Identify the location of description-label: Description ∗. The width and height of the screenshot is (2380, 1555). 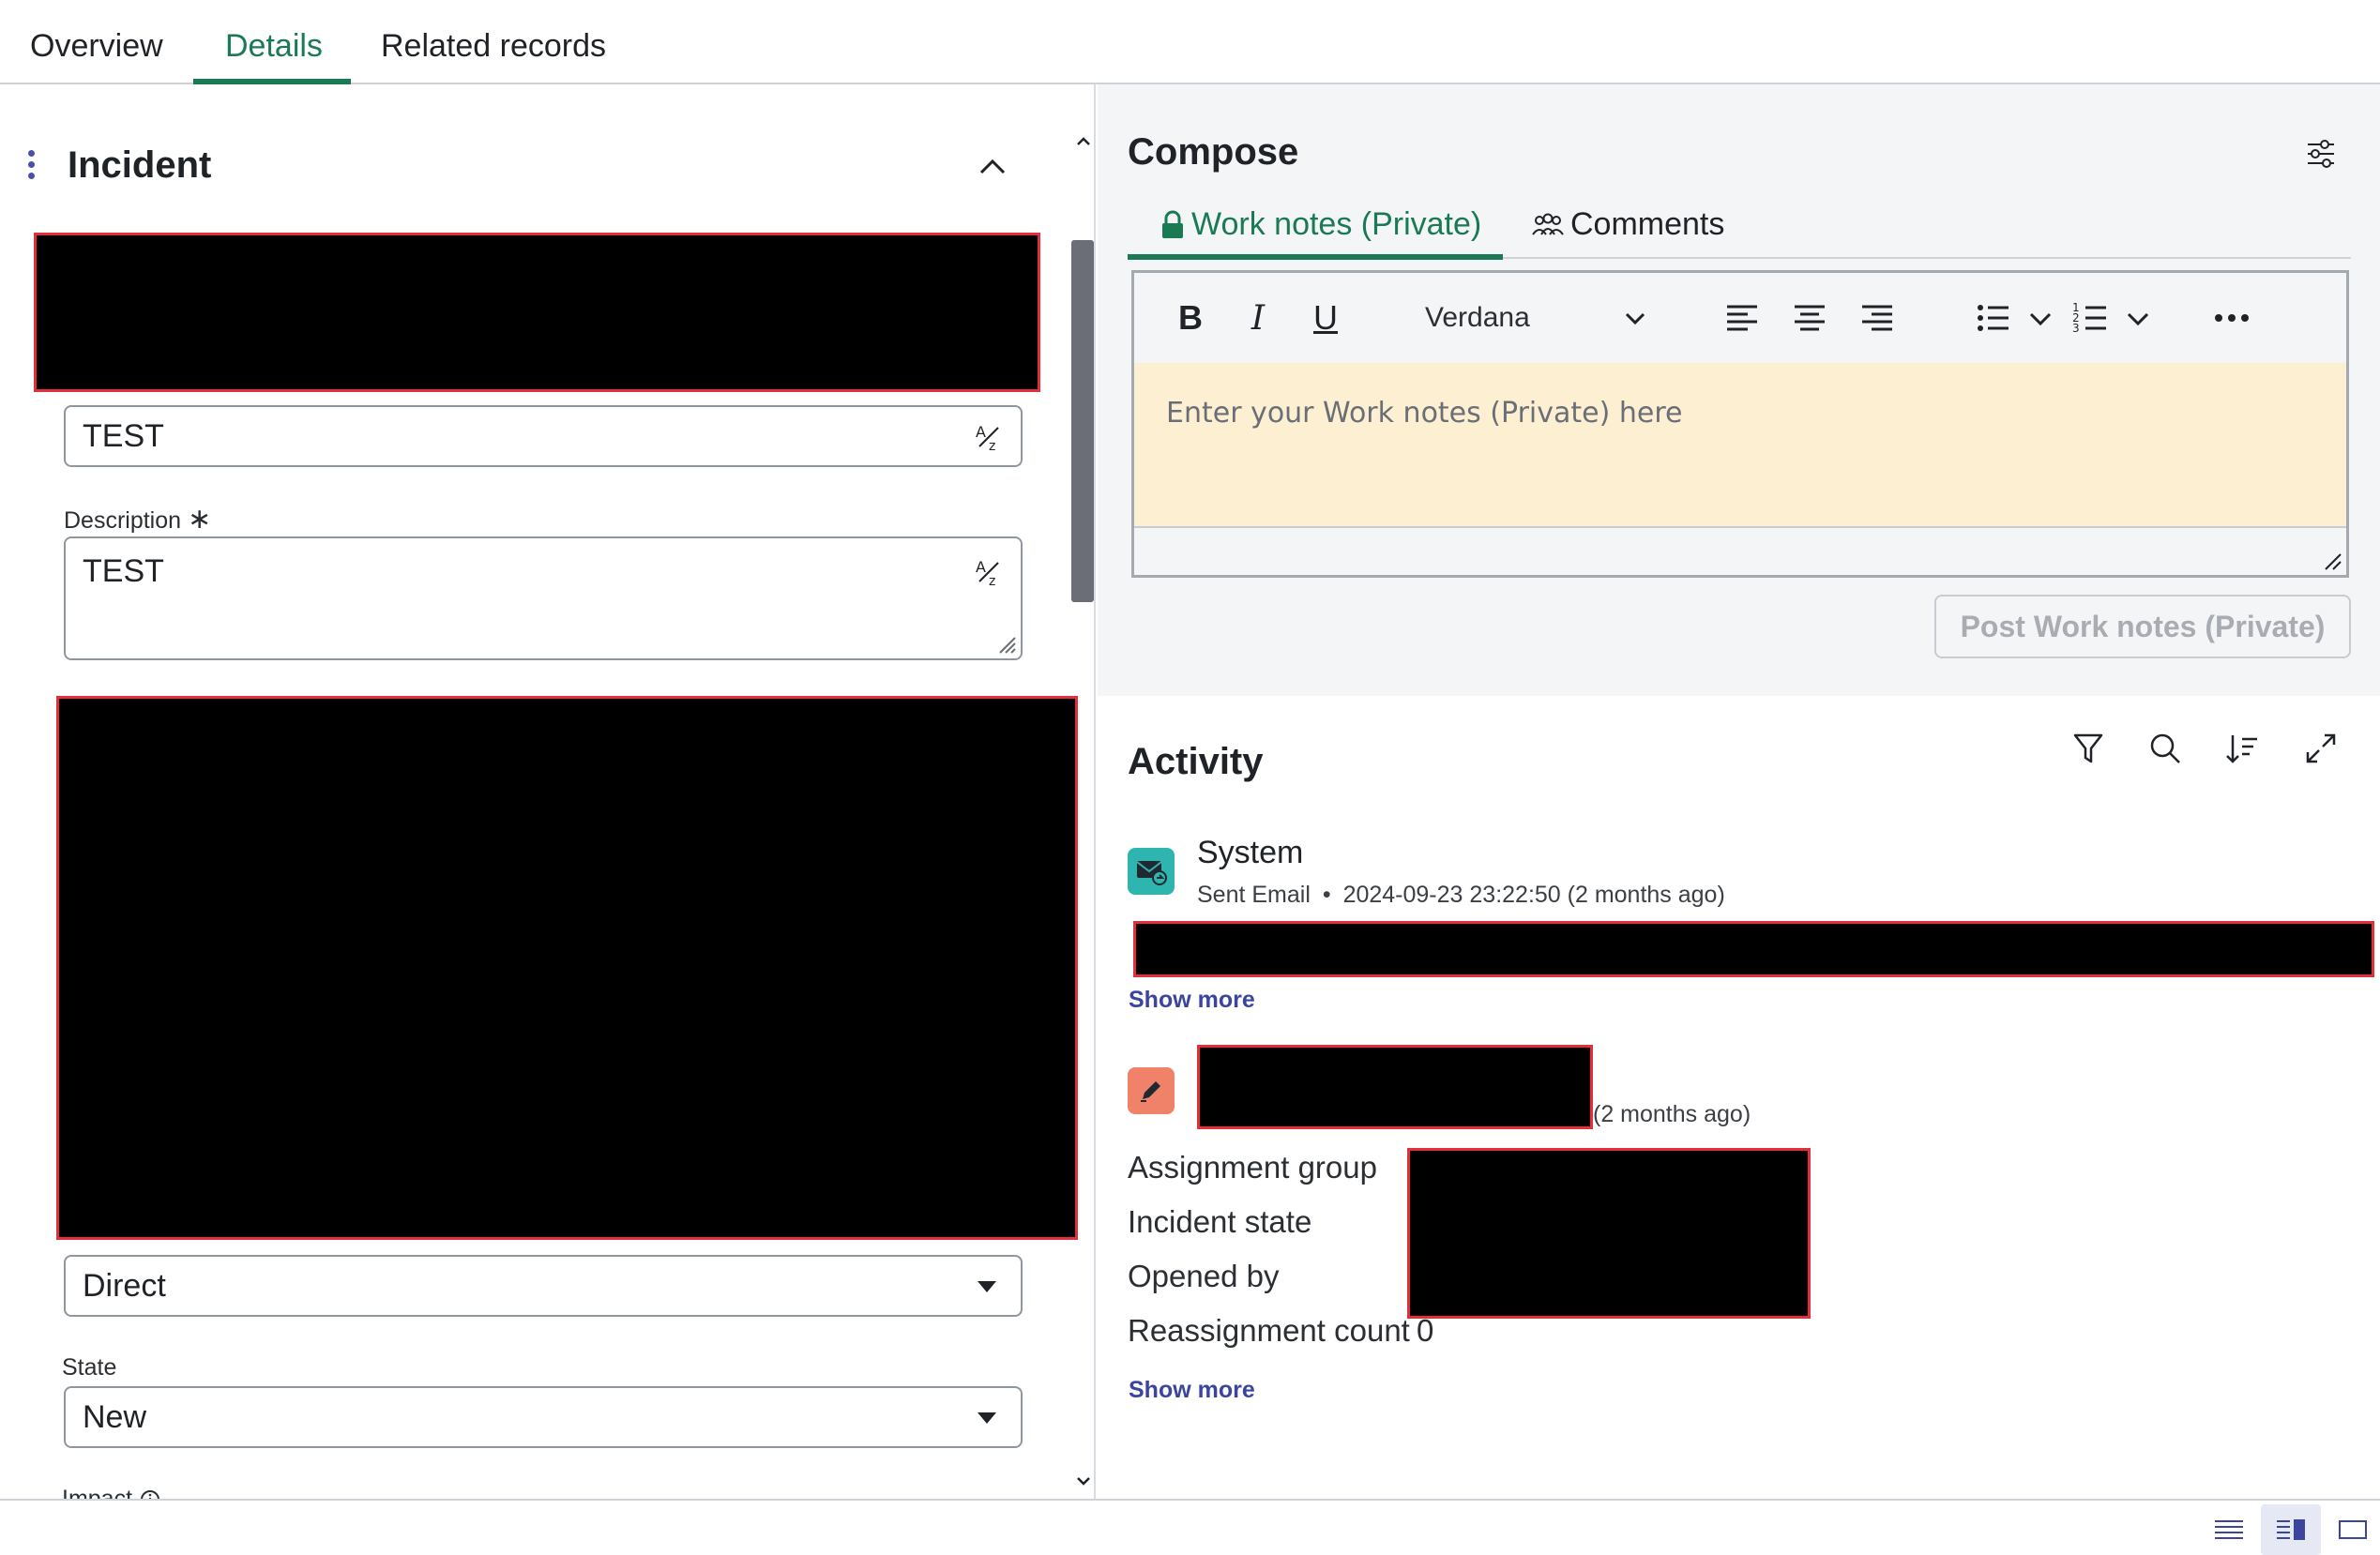
(137, 519).